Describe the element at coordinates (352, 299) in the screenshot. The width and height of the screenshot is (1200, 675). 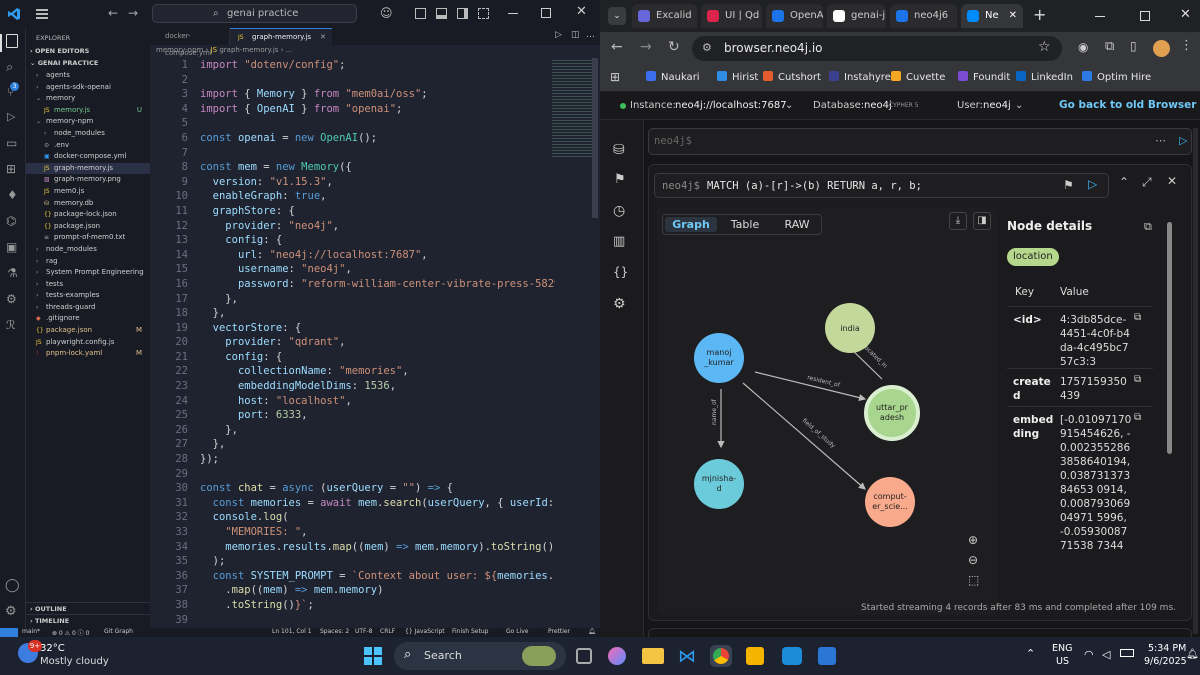
I see `code-line: 17 },` at that location.